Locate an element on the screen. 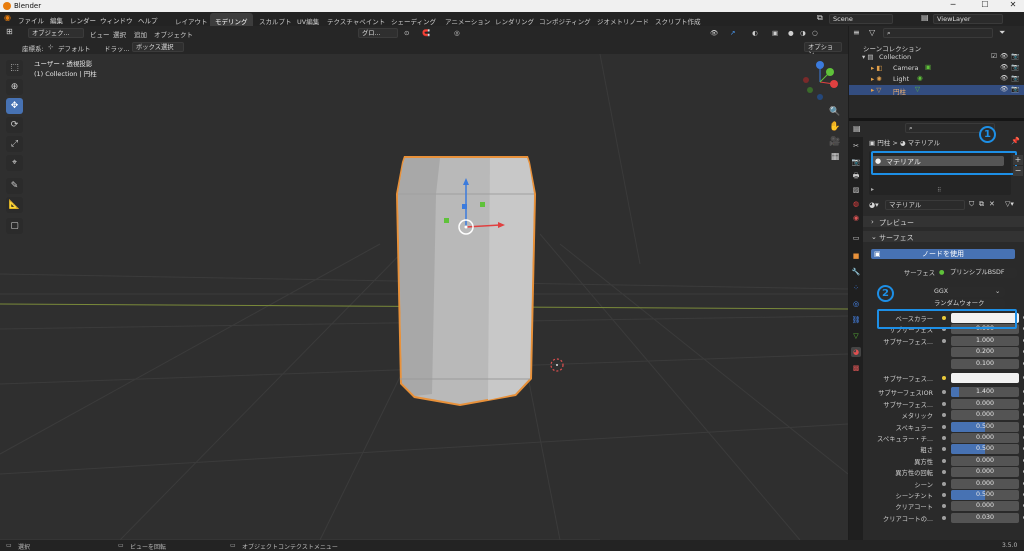 The height and width of the screenshot is (551, 1024). world-tab-icon: ◉ is located at coordinates (856, 218).